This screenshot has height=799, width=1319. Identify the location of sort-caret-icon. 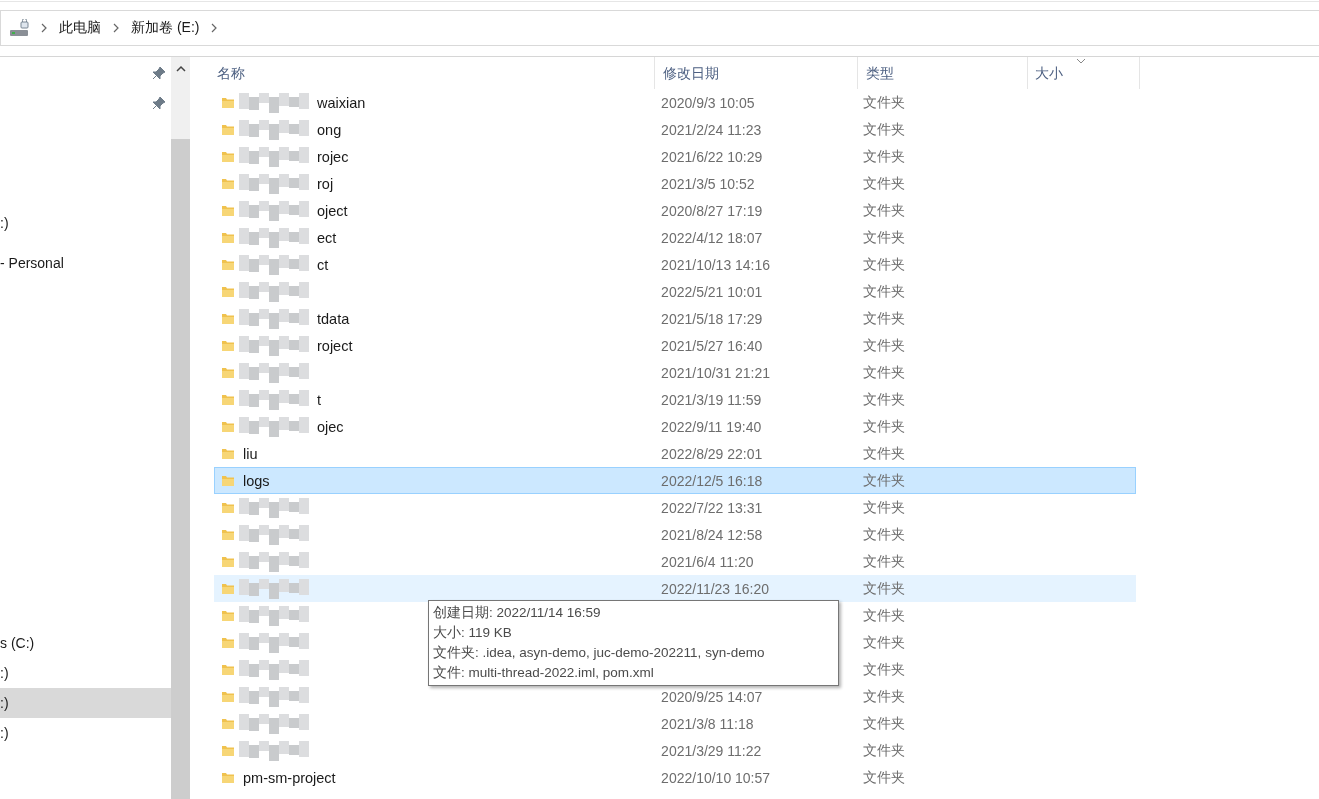
(1081, 61).